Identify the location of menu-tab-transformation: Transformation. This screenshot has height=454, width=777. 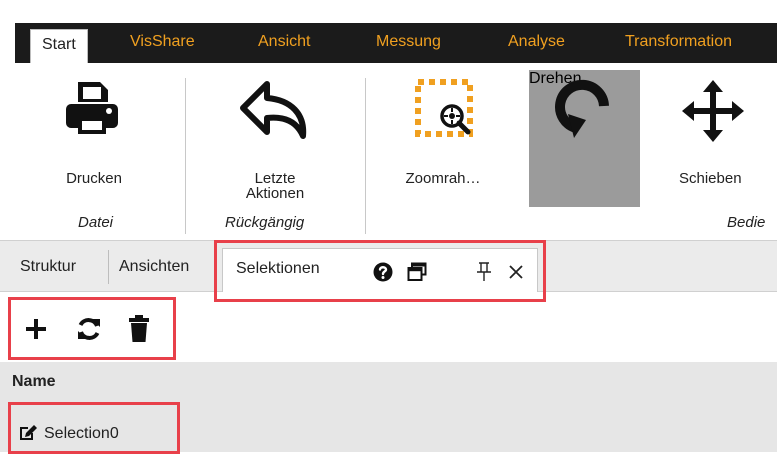
(678, 42).